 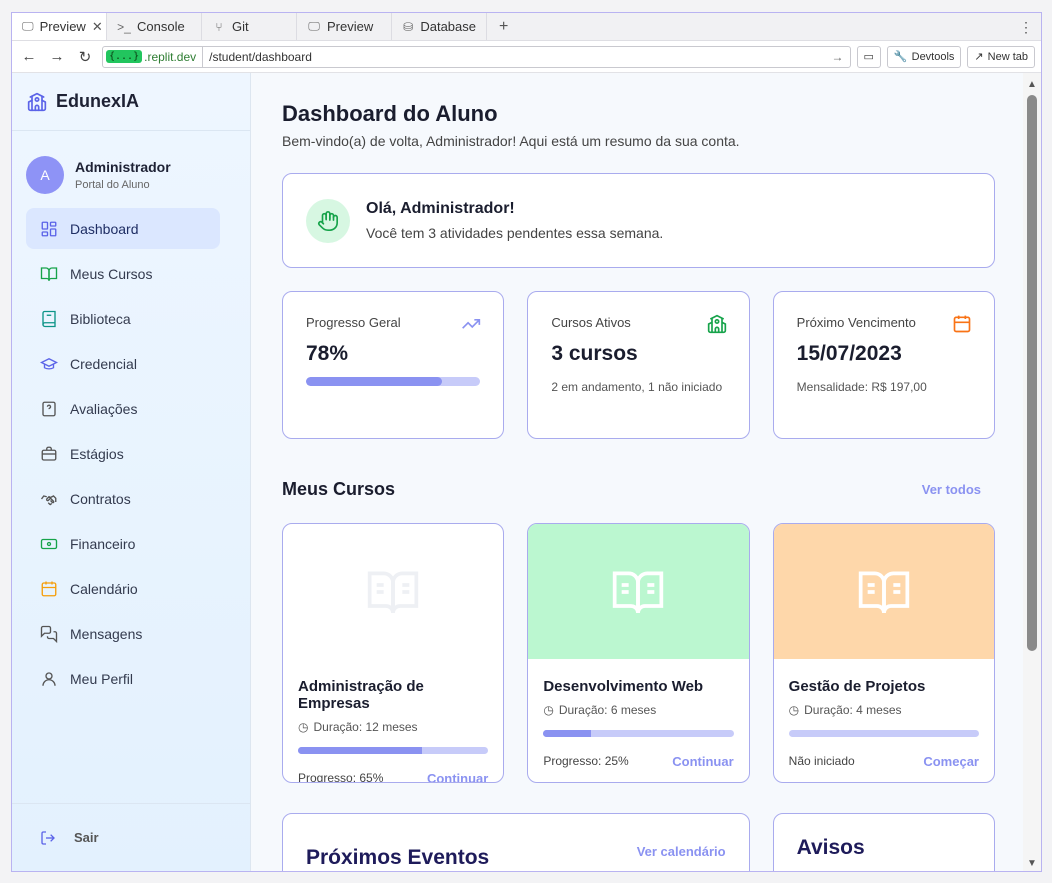 I want to click on sidebar-item-credencial: Credencial, so click(x=123, y=363).